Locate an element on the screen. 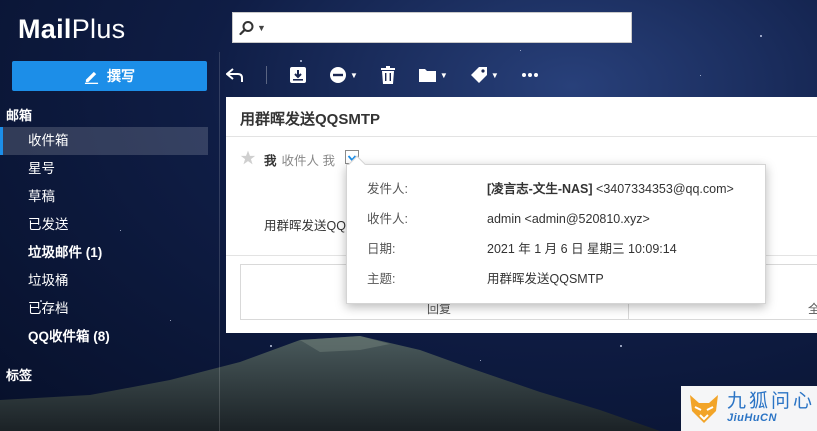  sidebar-item-sent: 已发送 is located at coordinates (104, 225).